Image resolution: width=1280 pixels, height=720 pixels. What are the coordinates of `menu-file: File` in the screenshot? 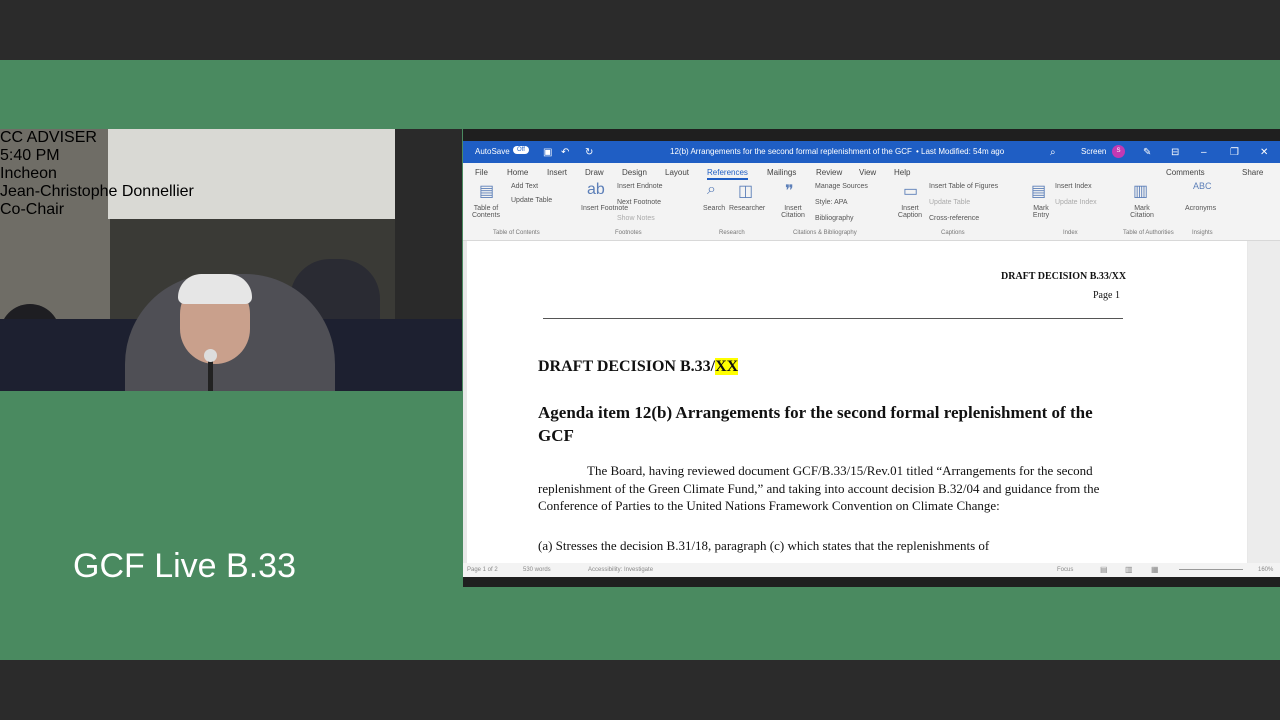 It's located at (481, 172).